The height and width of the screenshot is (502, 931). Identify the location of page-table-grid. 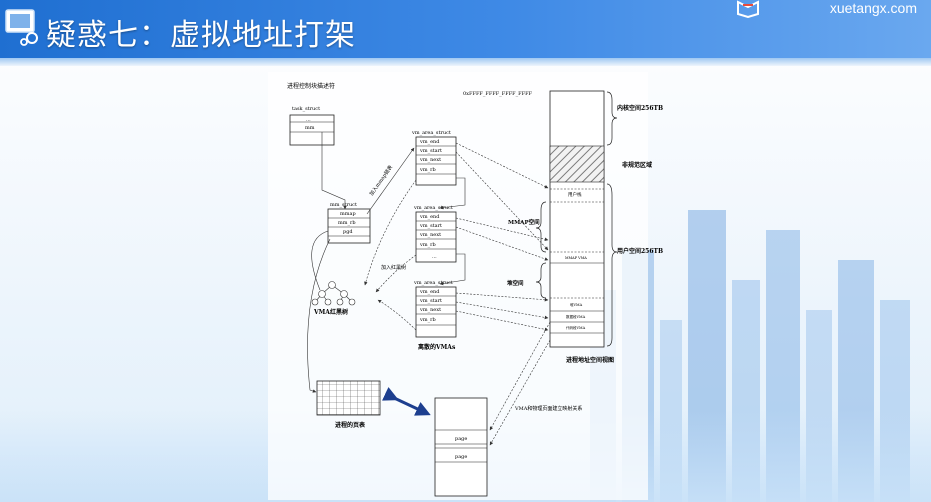
(348, 398).